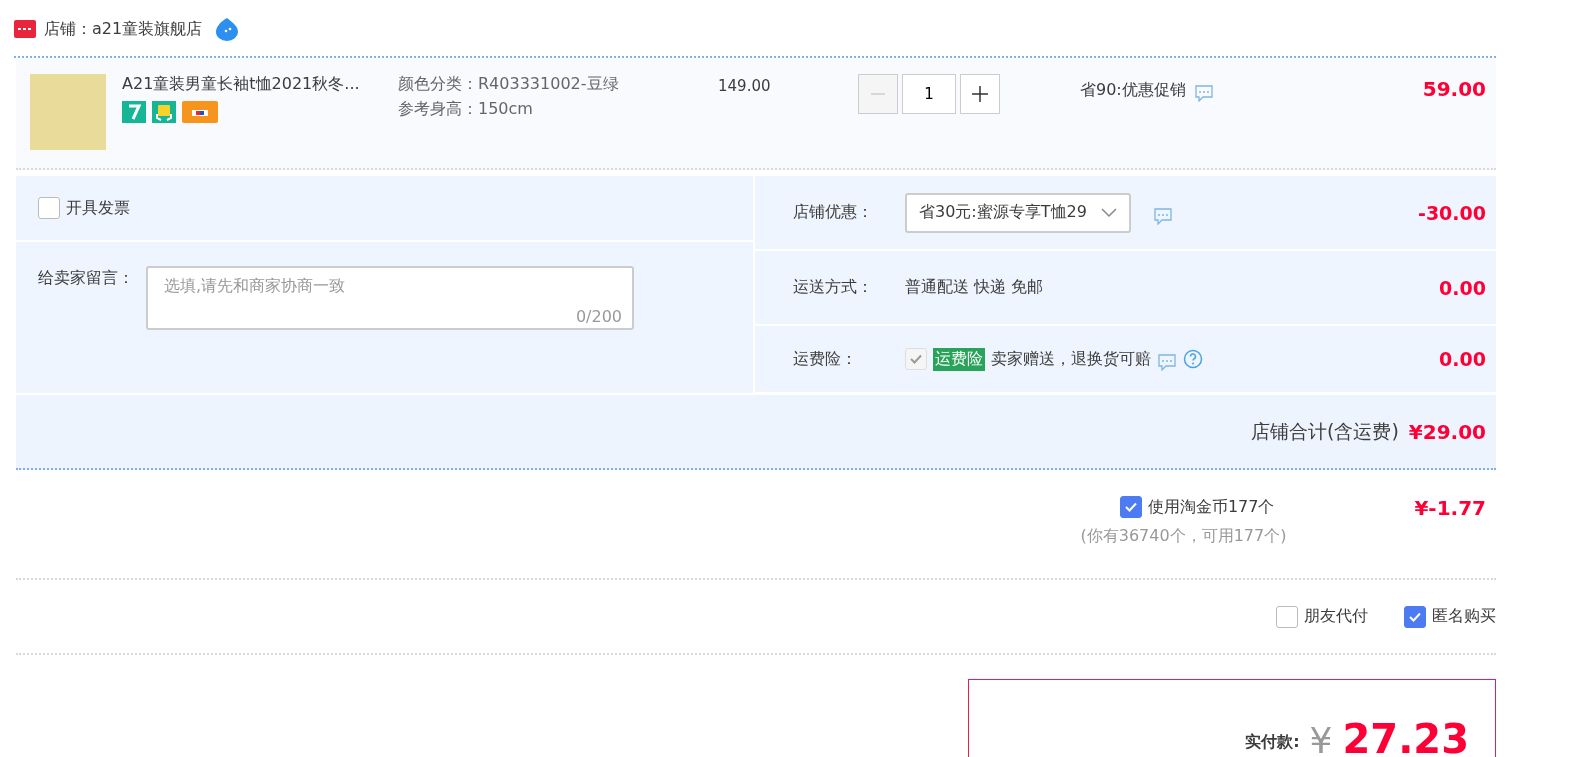  What do you see at coordinates (1071, 359) in the screenshot?
I see `insurance-text: 卖家赠送，退换货可赔` at bounding box center [1071, 359].